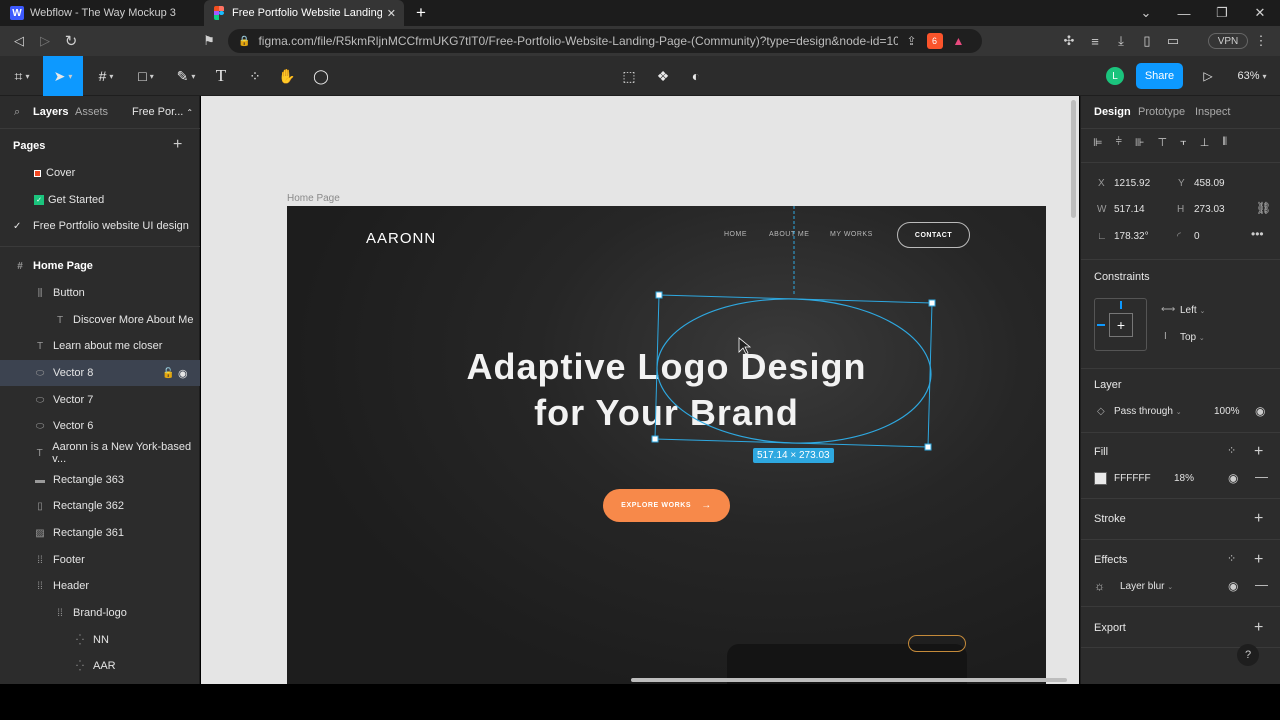 This screenshot has width=1280, height=720. Describe the element at coordinates (696, 76) in the screenshot. I see `mask-tool-button: ◐` at that location.